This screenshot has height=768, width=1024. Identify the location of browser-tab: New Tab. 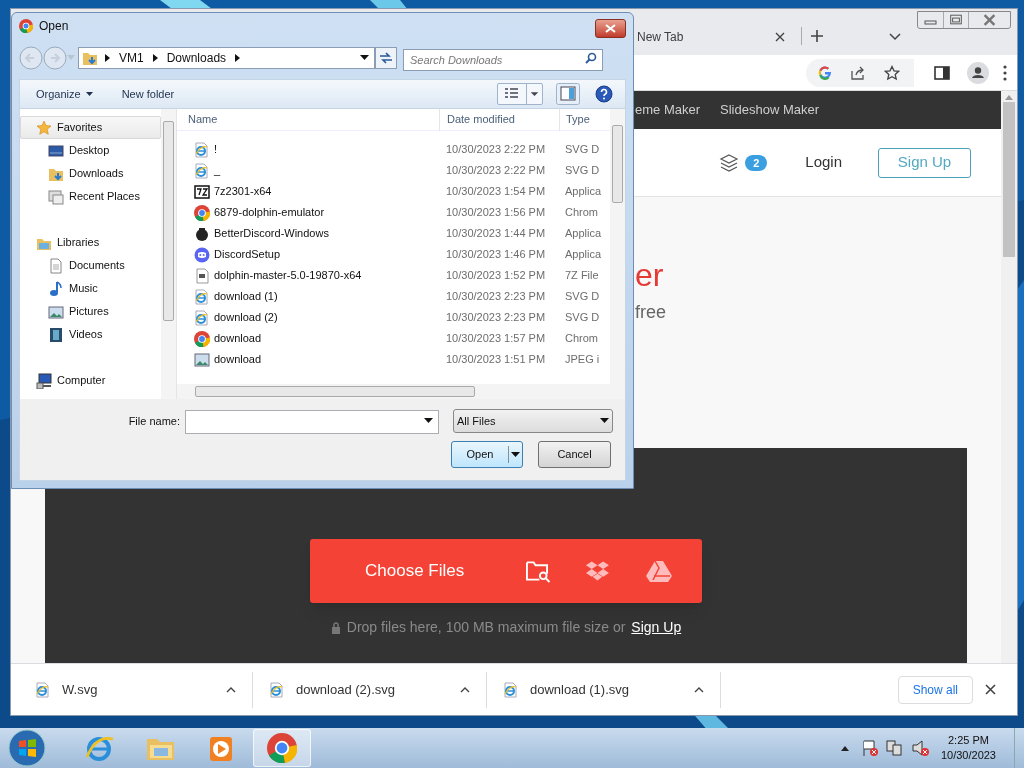
(710, 37).